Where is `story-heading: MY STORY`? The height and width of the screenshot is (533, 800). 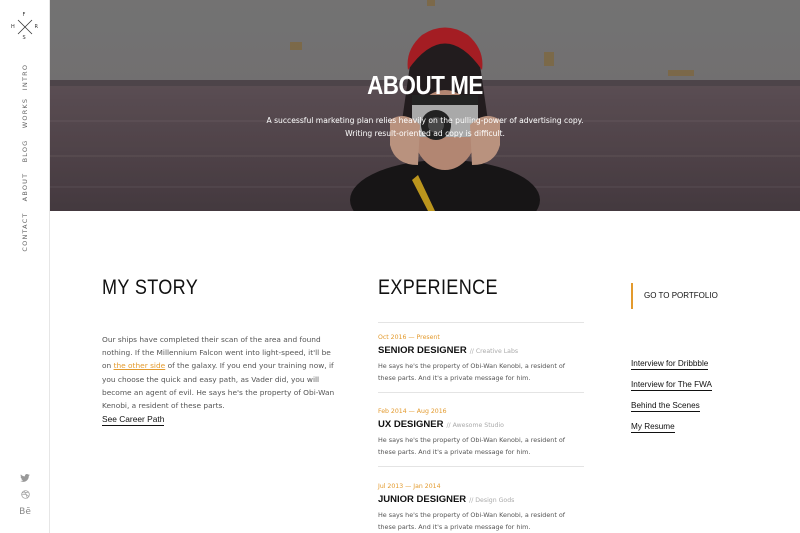 story-heading: MY STORY is located at coordinates (150, 287).